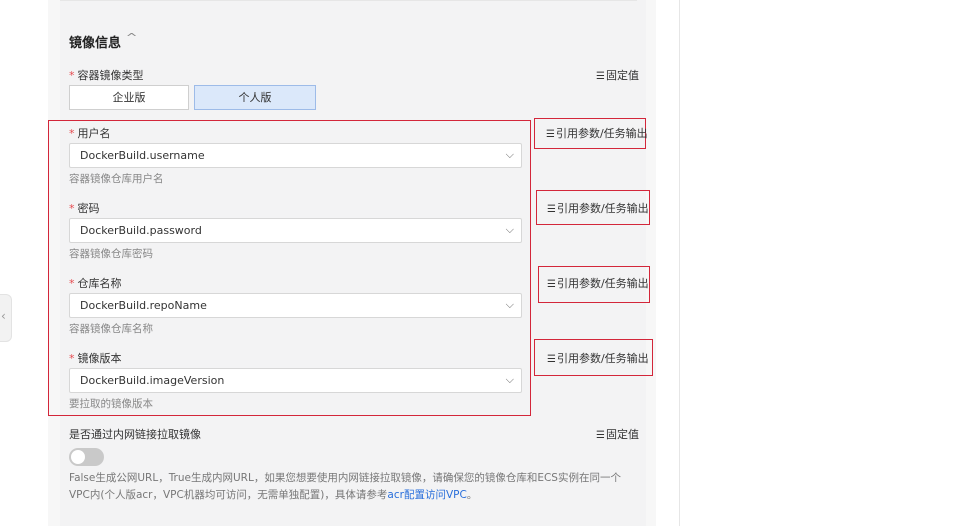 The height and width of the screenshot is (526, 980). I want to click on repo-name-label: * 仓库名称, so click(95, 283).